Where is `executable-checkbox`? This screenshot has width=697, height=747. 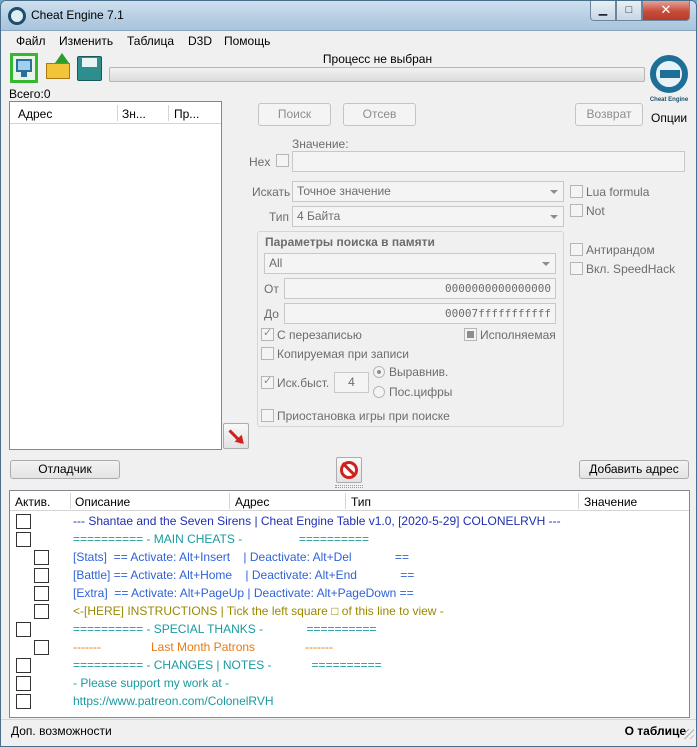 executable-checkbox is located at coordinates (470, 334).